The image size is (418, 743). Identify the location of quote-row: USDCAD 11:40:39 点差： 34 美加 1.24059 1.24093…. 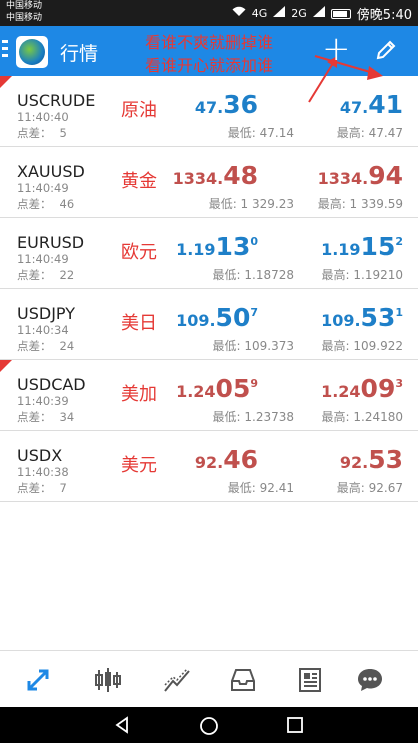
(209, 395).